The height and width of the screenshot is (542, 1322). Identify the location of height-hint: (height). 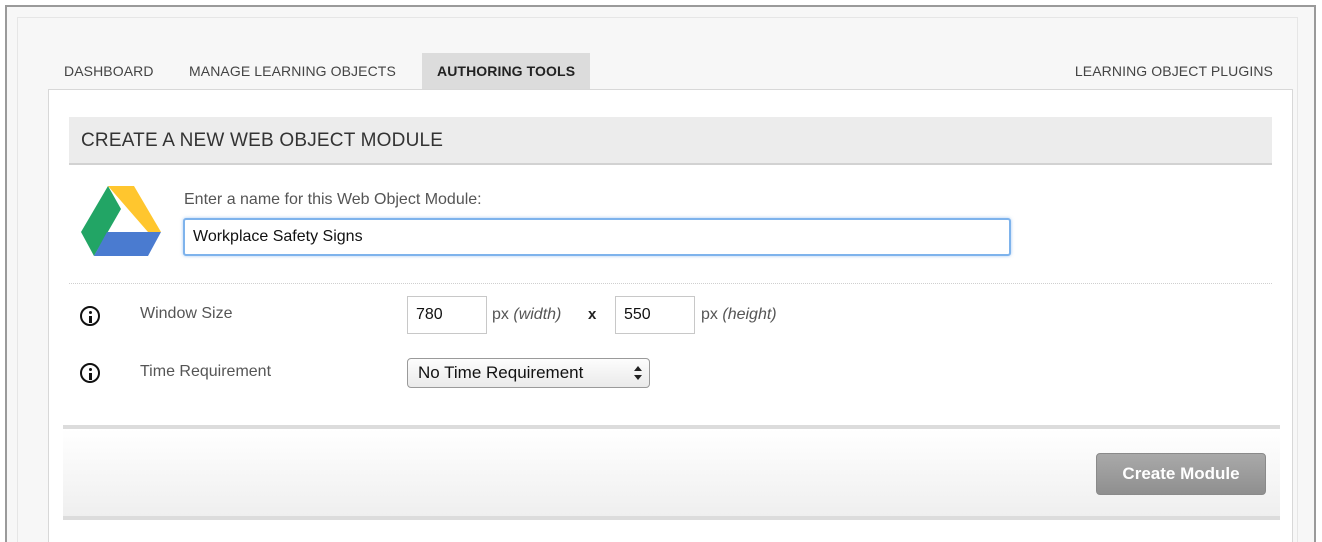
(749, 314).